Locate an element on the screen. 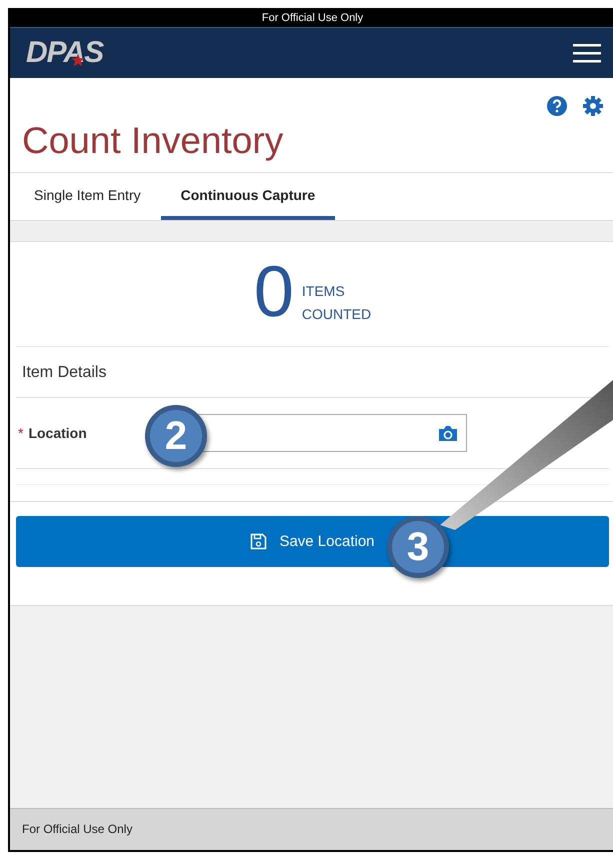 The height and width of the screenshot is (856, 613). section-title: Item Details is located at coordinates (312, 372).